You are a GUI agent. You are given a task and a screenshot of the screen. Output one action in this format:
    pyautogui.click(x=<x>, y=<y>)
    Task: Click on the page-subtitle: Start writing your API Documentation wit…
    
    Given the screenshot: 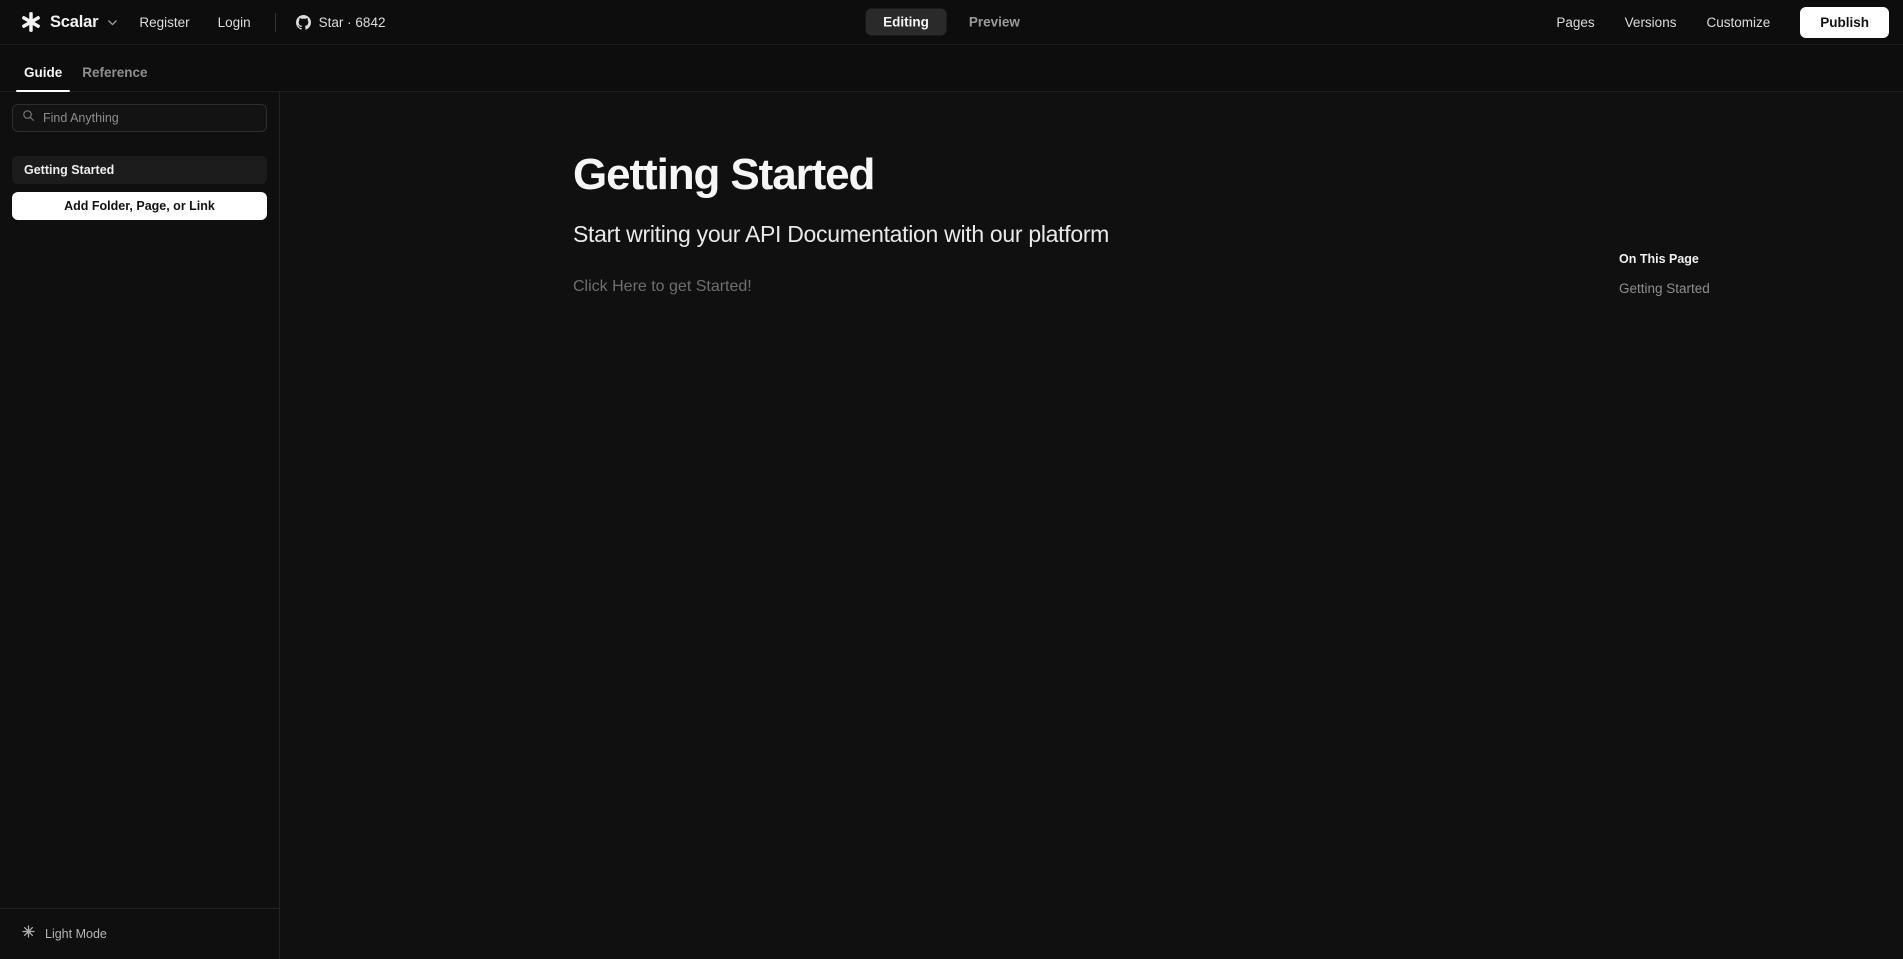 What is the action you would take?
    pyautogui.click(x=1026, y=234)
    